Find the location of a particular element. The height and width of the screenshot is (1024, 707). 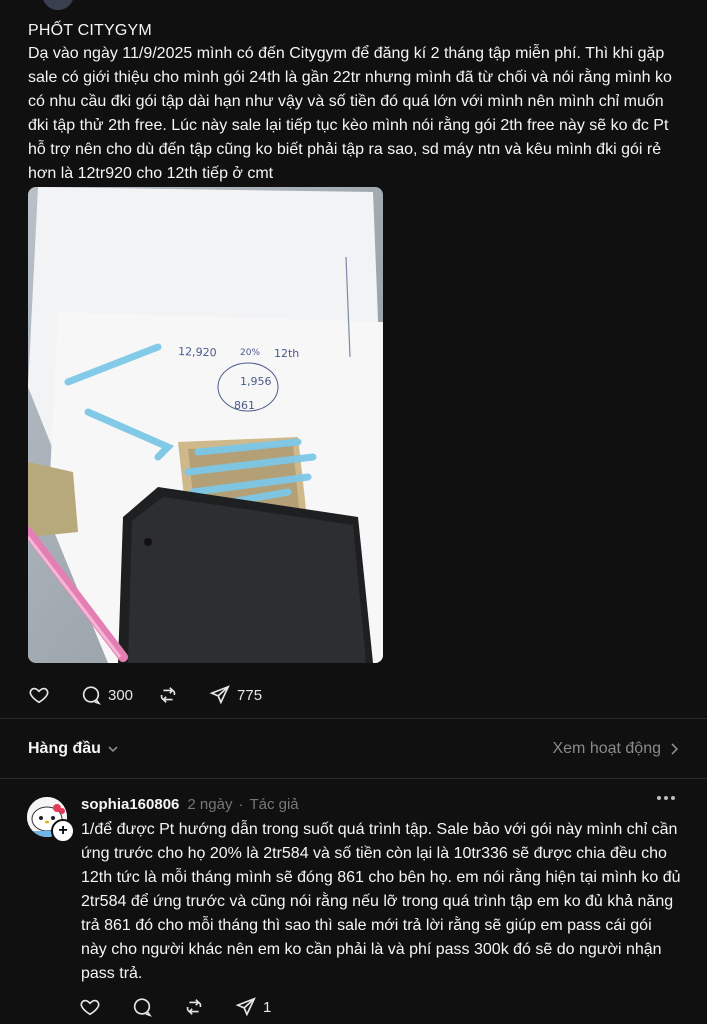

chevron-right-icon is located at coordinates (674, 749).